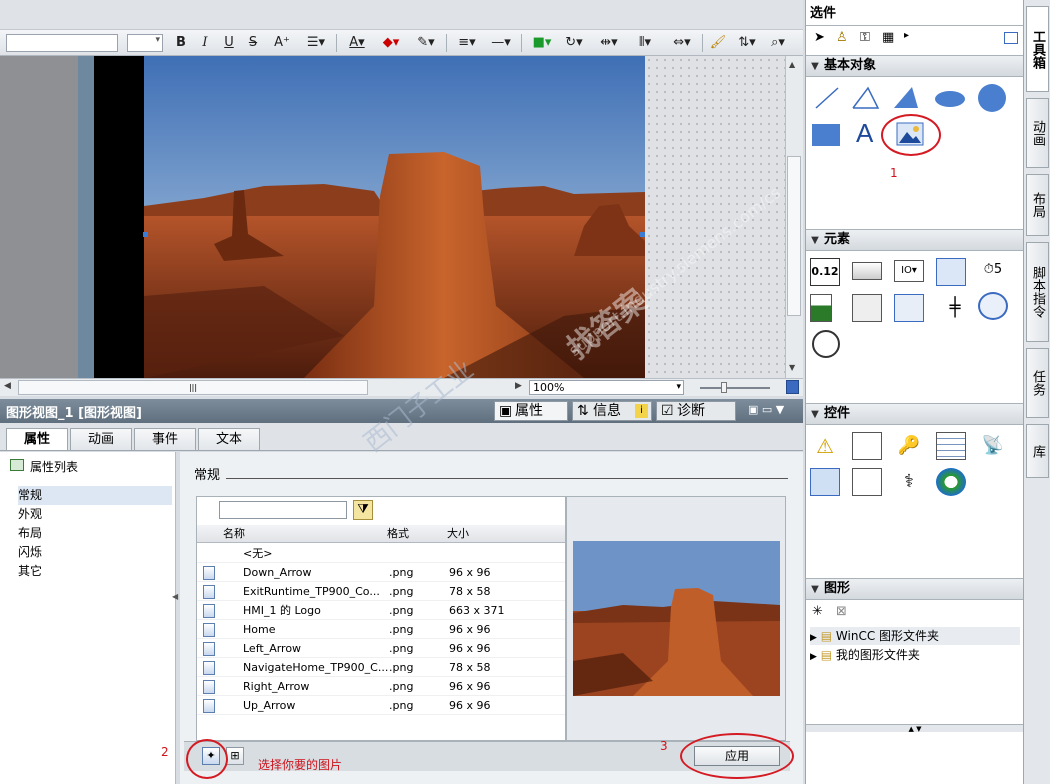  Describe the element at coordinates (62, 43) in the screenshot. I see `font-name-combo` at that location.